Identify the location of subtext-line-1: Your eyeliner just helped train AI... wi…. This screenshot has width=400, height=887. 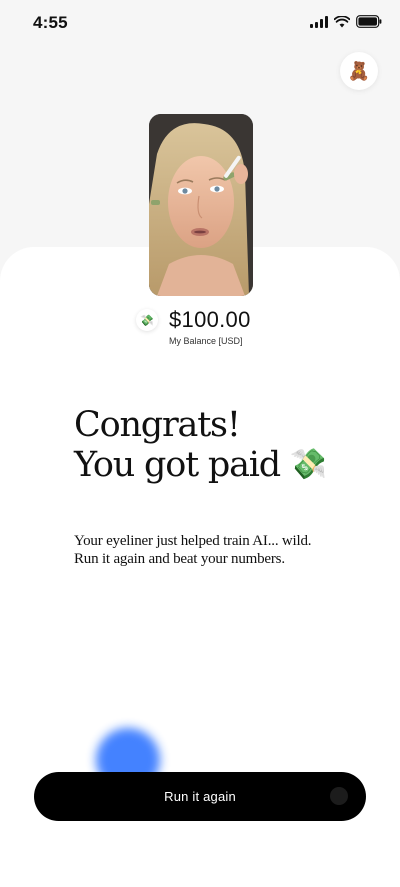
(193, 541).